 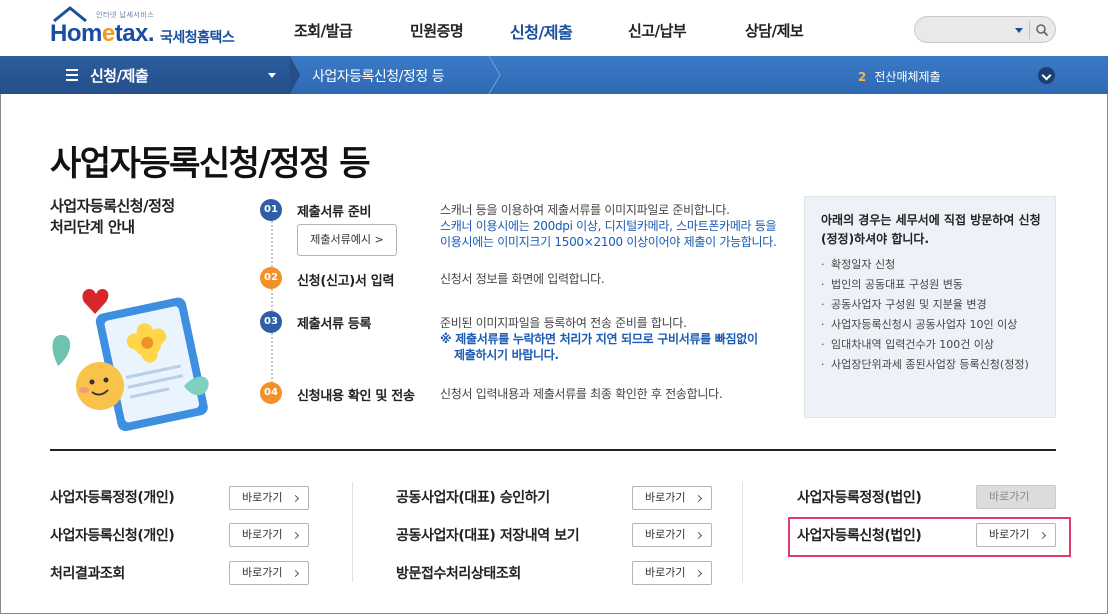 I want to click on list-item: 공동사업자 구성원 및 지분율 변경, so click(x=933, y=304).